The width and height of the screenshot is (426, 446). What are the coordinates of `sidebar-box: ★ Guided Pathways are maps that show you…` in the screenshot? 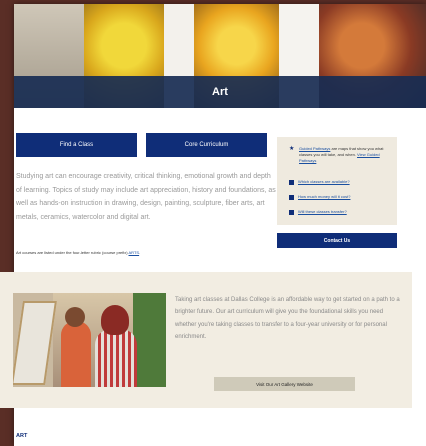 It's located at (337, 181).